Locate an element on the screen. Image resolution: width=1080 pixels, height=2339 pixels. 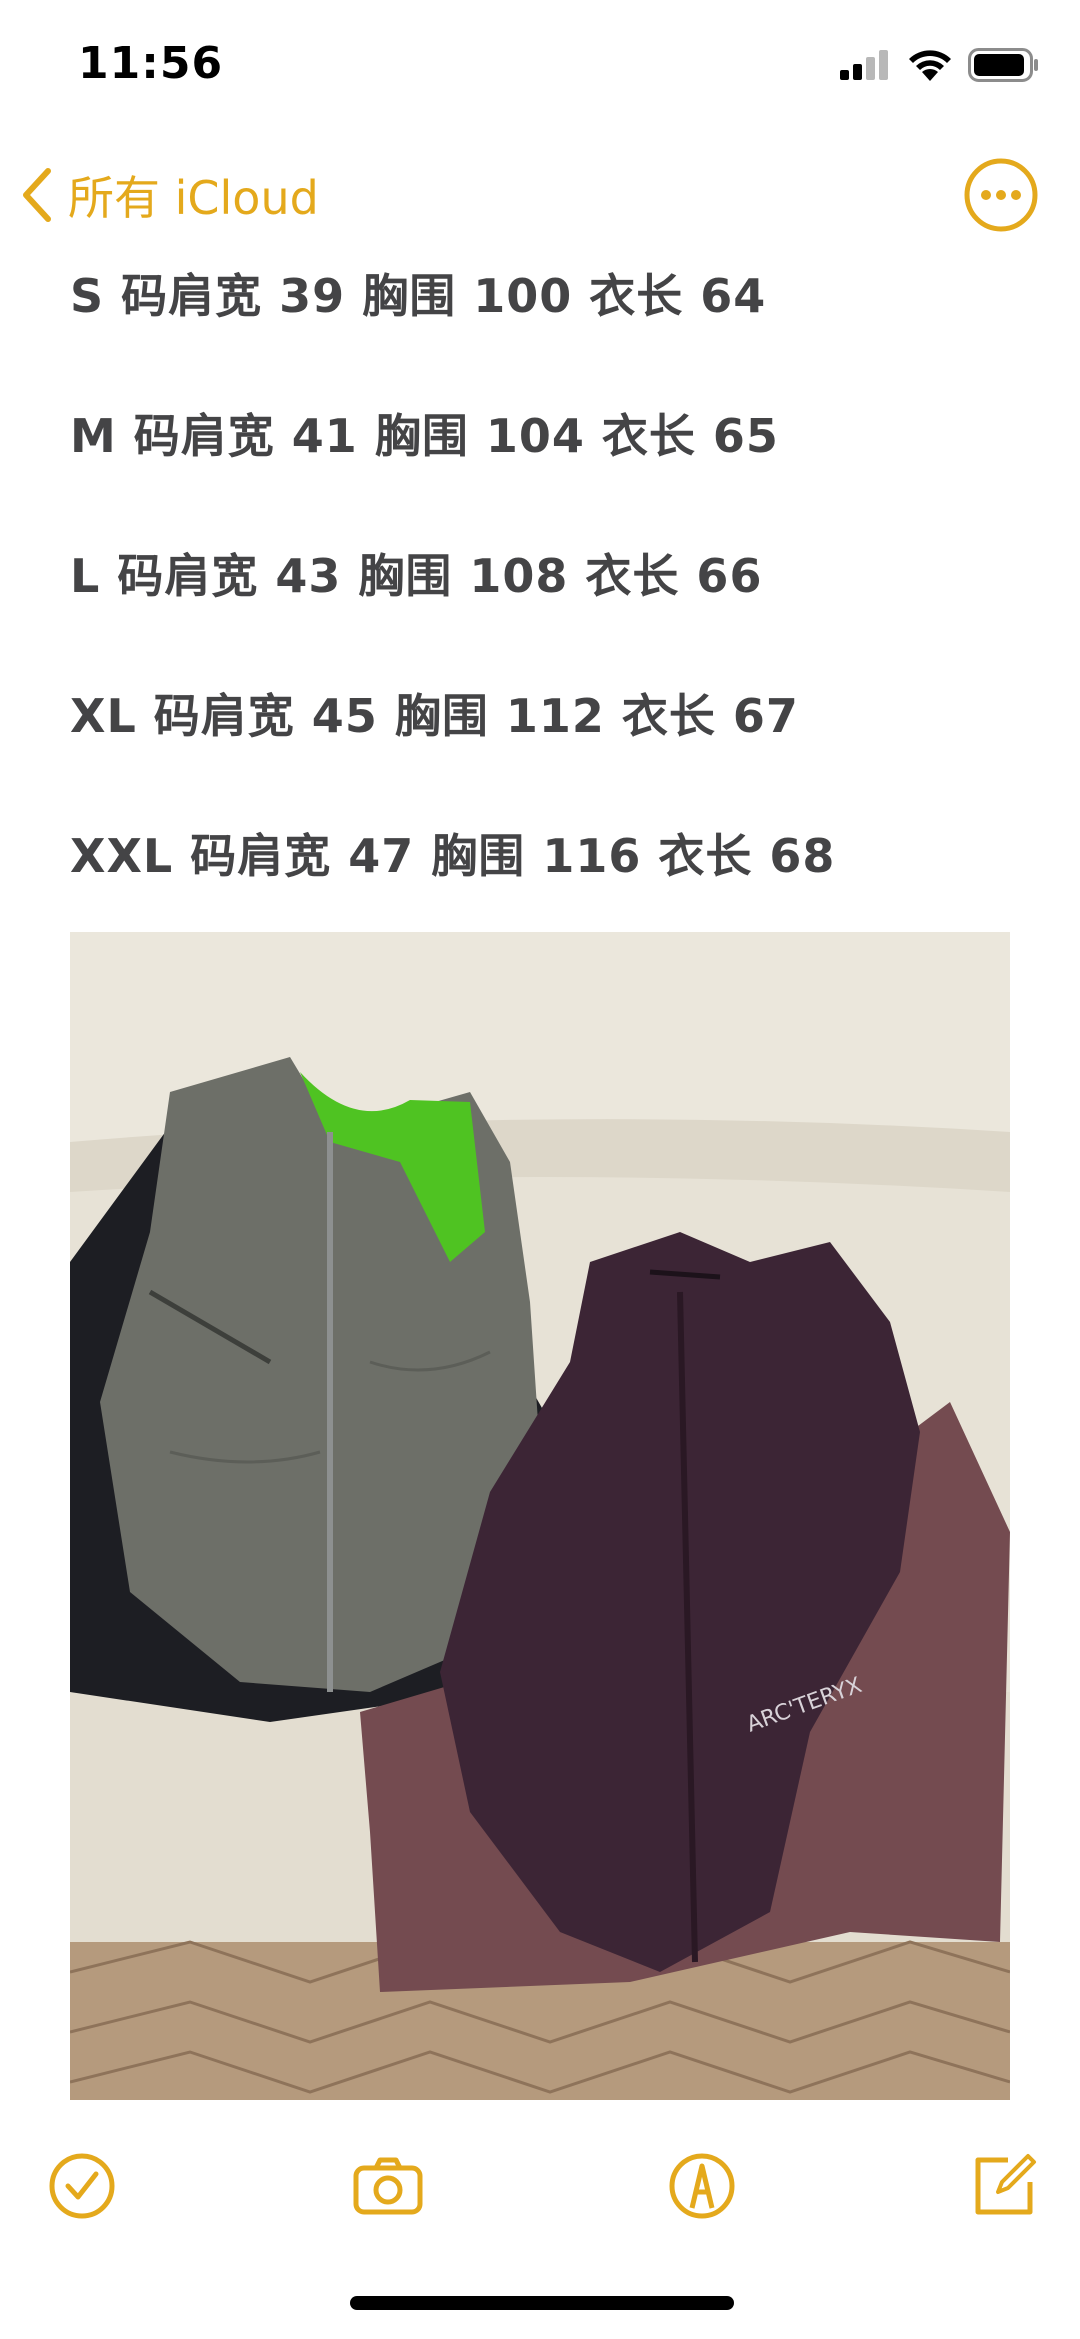
signal-icon is located at coordinates (864, 65).